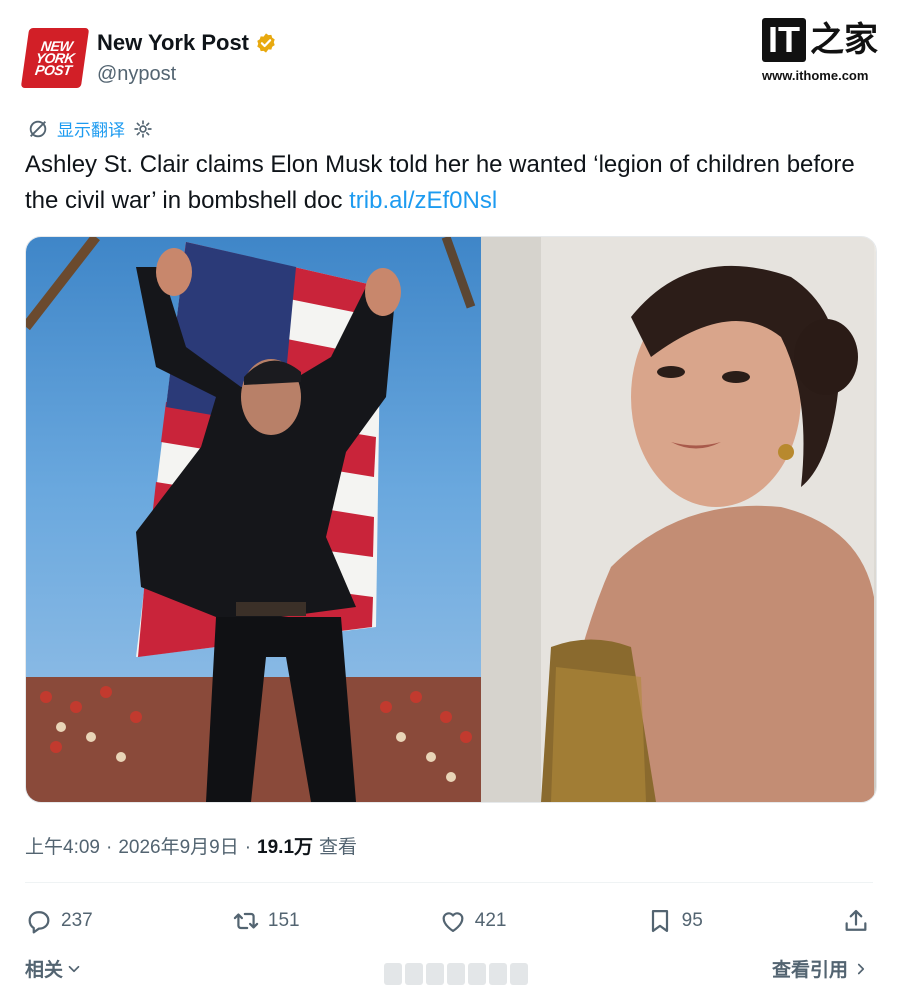  I want to click on like-count: 421, so click(490, 920).